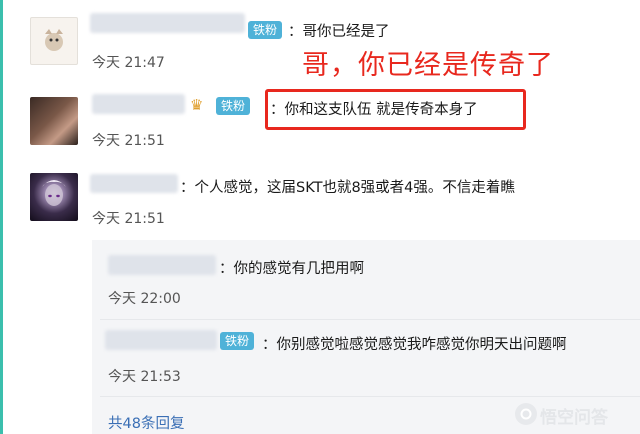  Describe the element at coordinates (144, 377) in the screenshot. I see `reply-time: 今天 21:53` at that location.